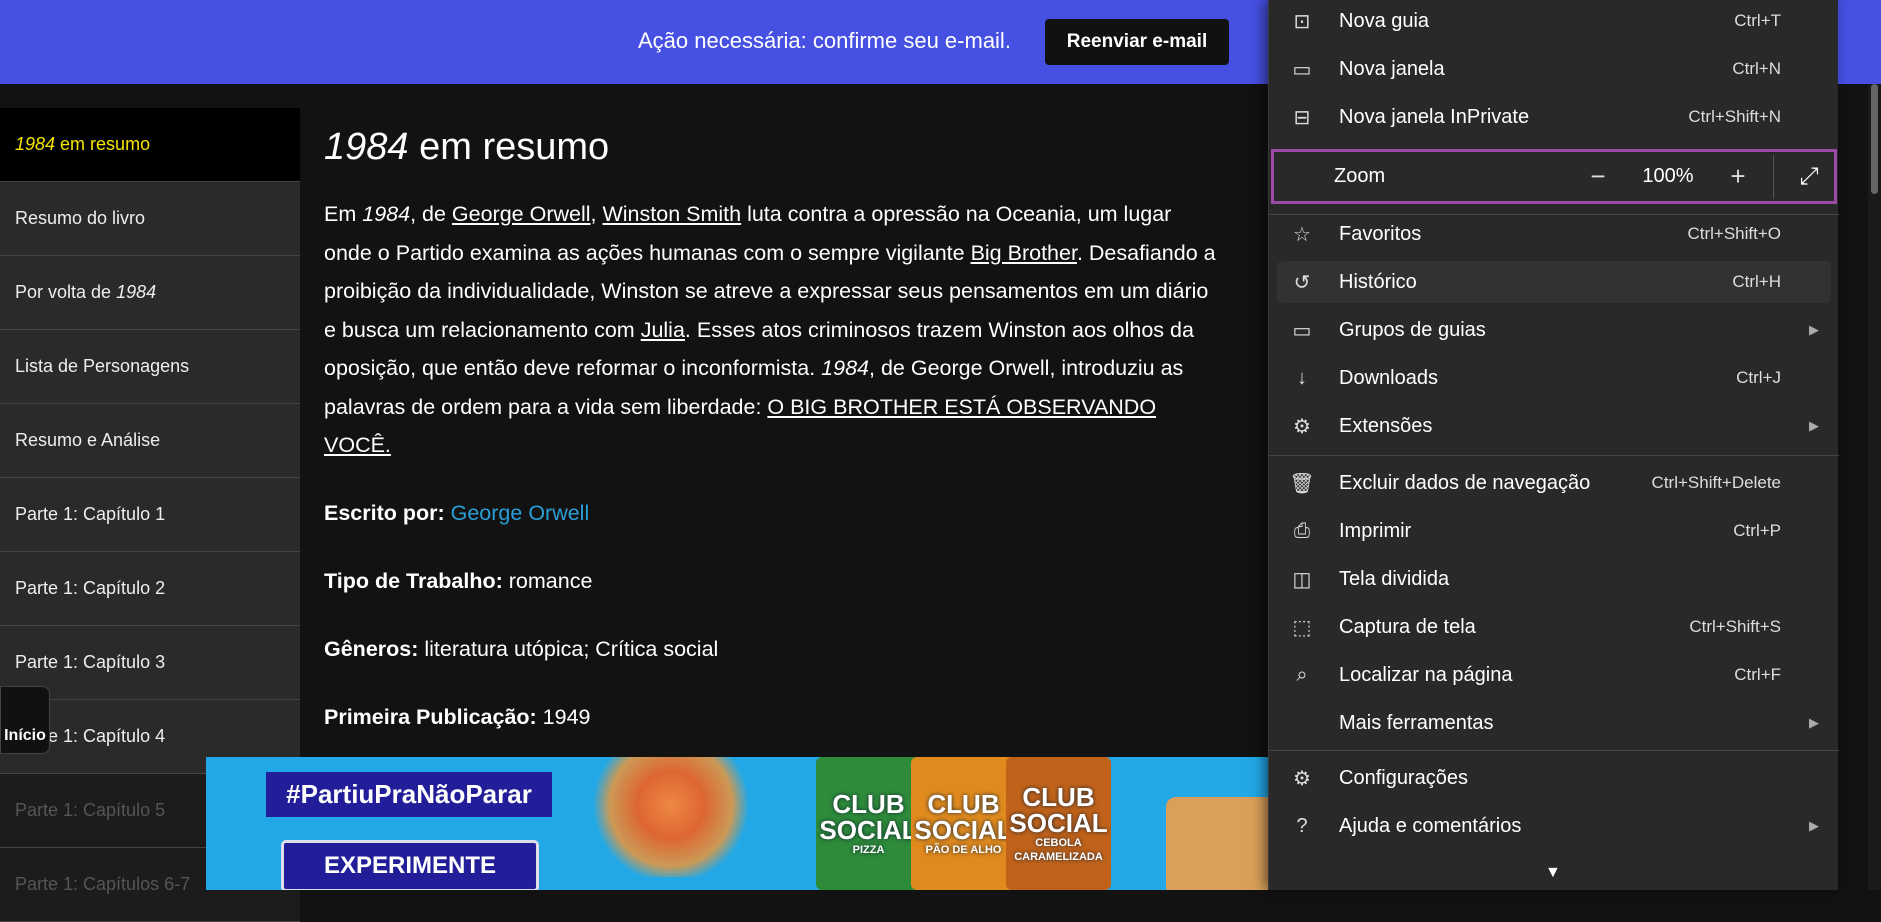  I want to click on pizza-cracker-image, so click(671, 817).